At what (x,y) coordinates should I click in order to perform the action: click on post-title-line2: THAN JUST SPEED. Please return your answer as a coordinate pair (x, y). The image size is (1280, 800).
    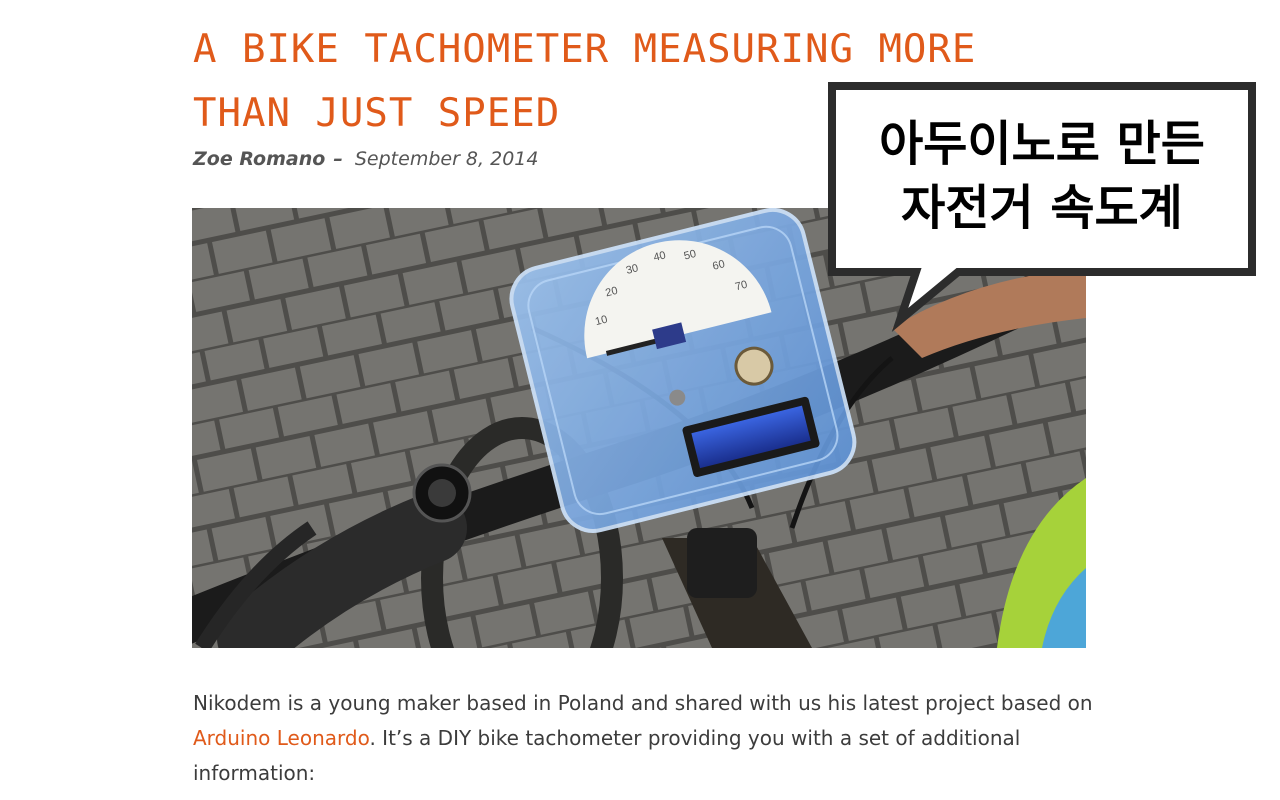
    Looking at the image, I should click on (376, 113).